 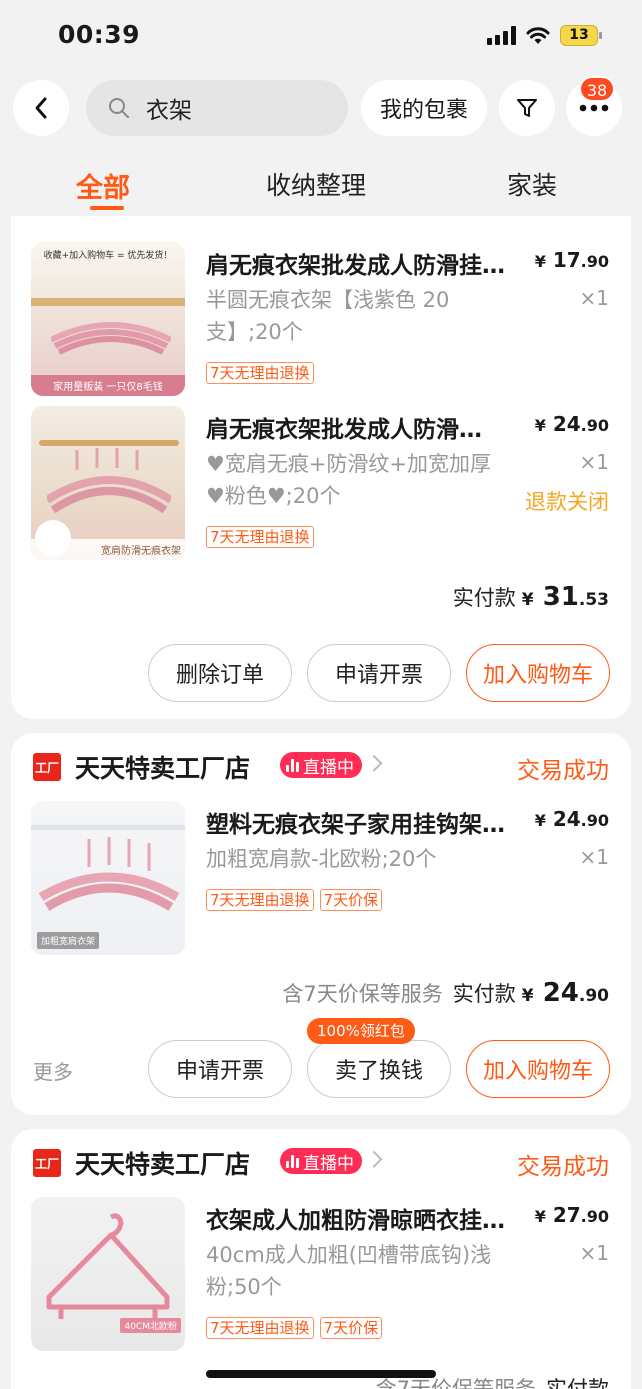 I want to click on wifi-icon, so click(x=538, y=35).